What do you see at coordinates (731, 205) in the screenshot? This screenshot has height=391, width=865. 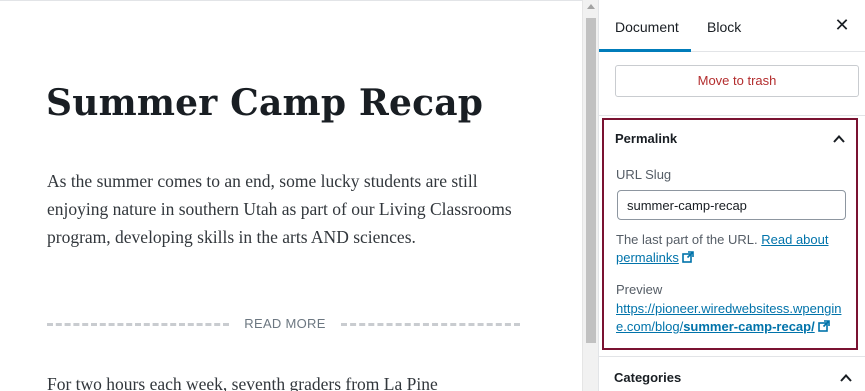 I see `url-slug-input` at bounding box center [731, 205].